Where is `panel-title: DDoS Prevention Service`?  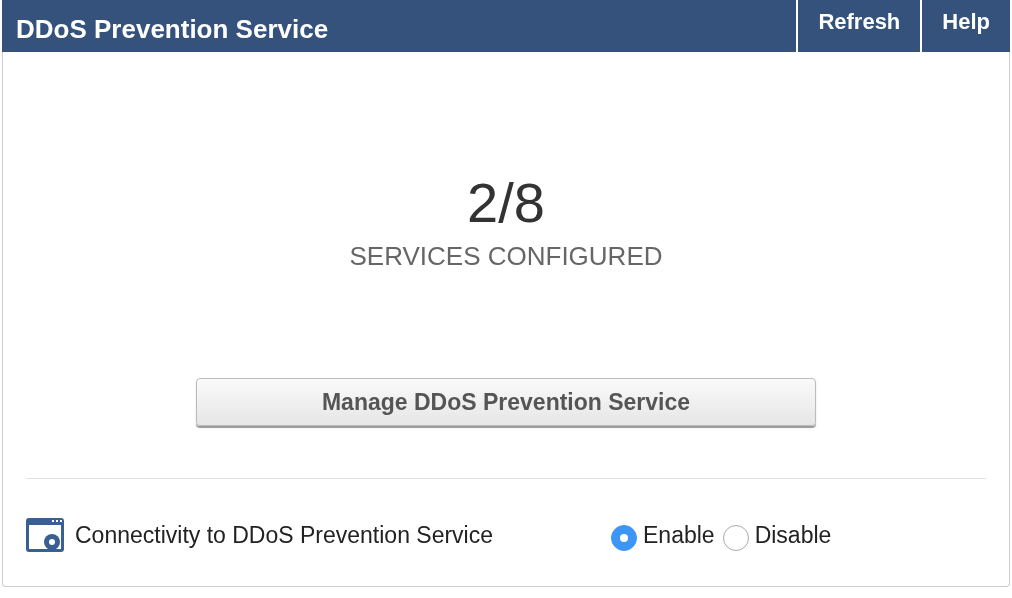 panel-title: DDoS Prevention Service is located at coordinates (172, 29).